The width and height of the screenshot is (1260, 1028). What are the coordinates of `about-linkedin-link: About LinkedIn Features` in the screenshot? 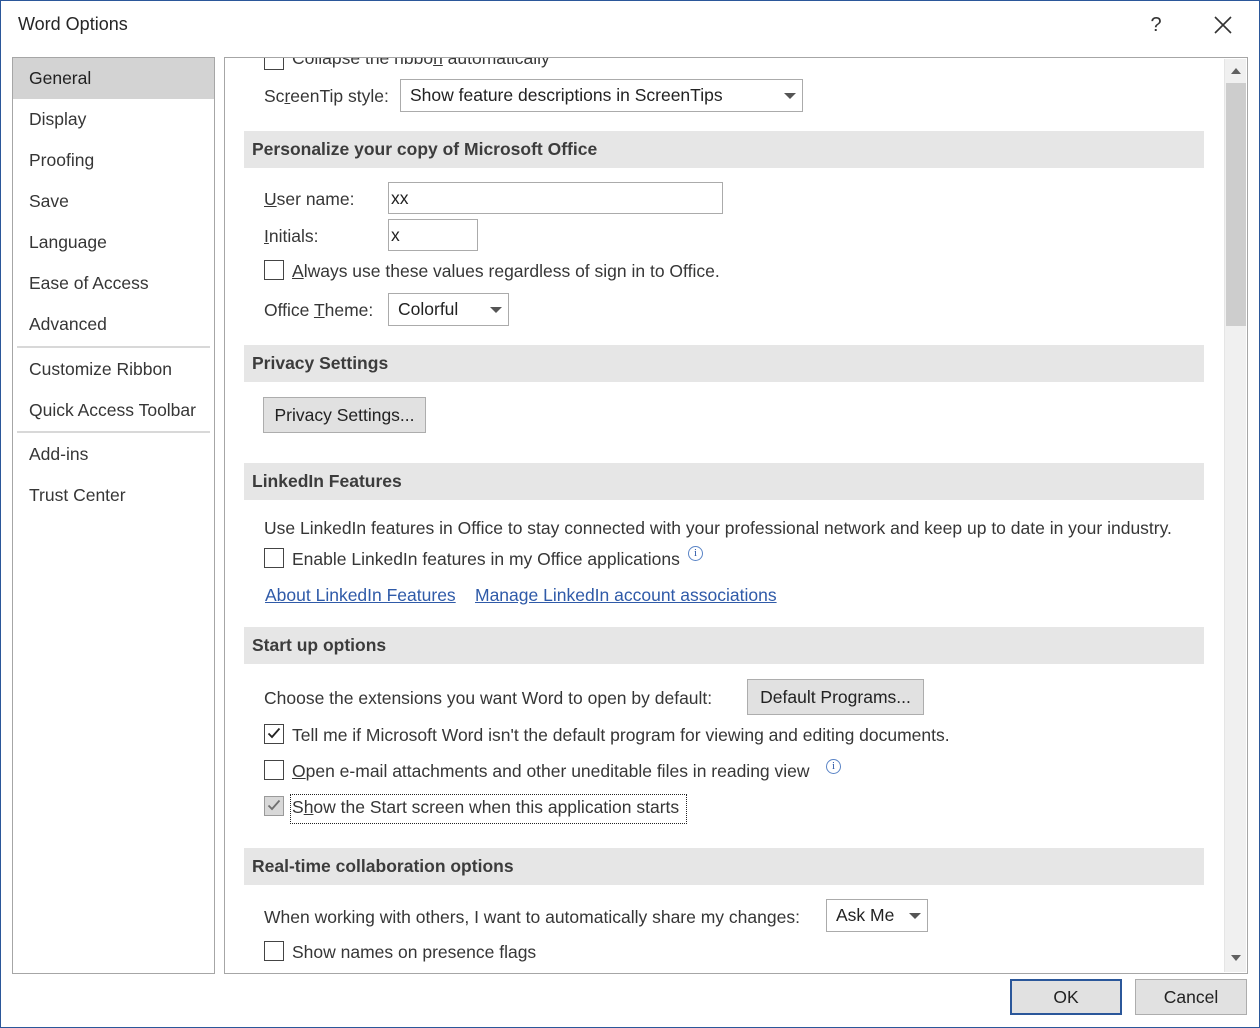 It's located at (360, 595).